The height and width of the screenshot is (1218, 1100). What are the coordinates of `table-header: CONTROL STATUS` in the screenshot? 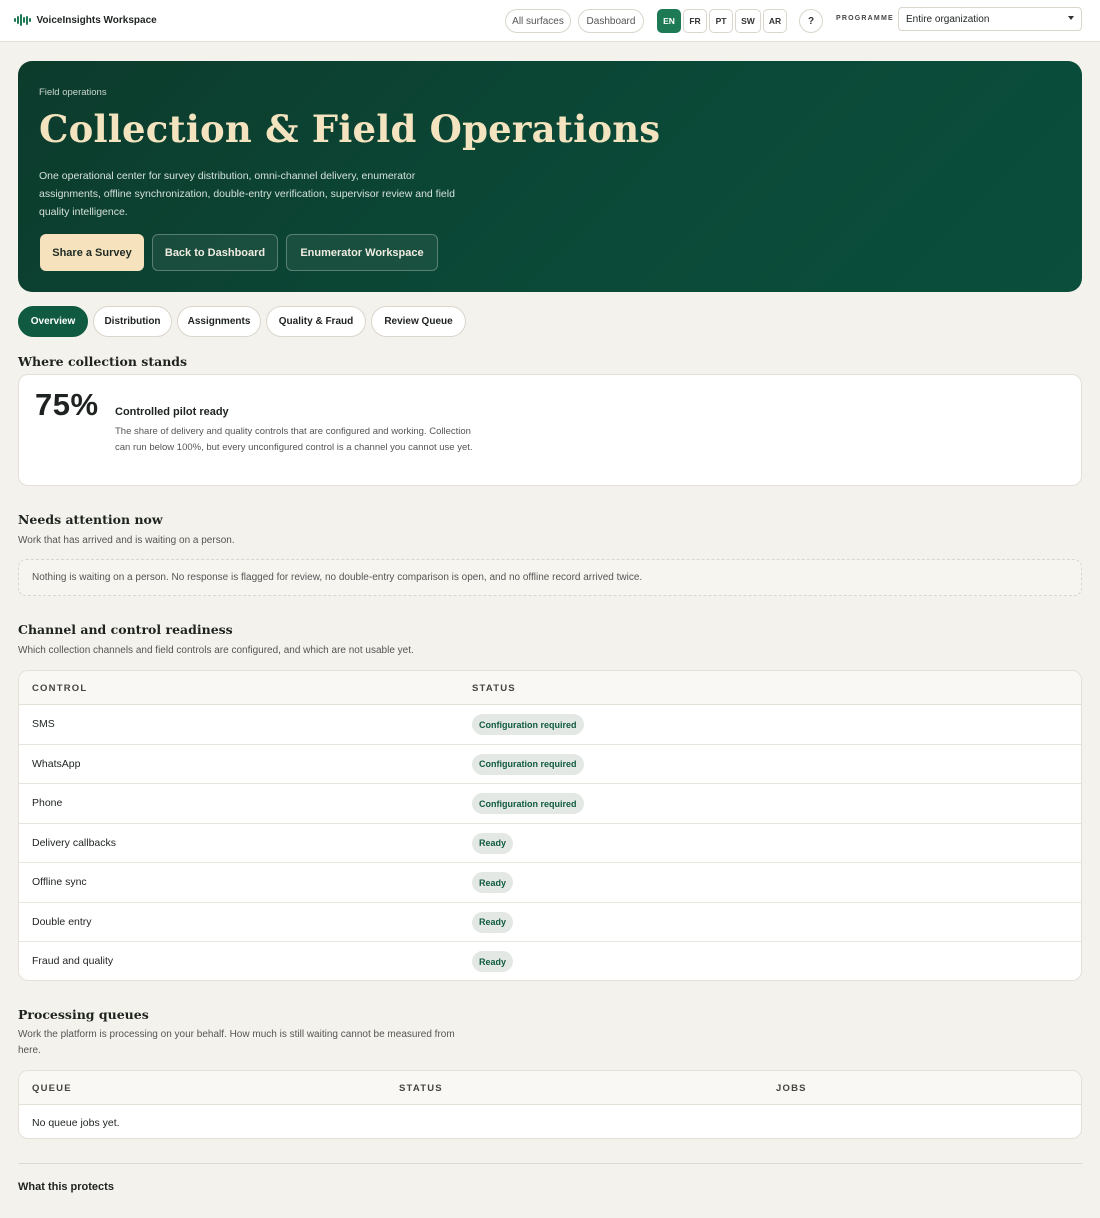 It's located at (550, 688).